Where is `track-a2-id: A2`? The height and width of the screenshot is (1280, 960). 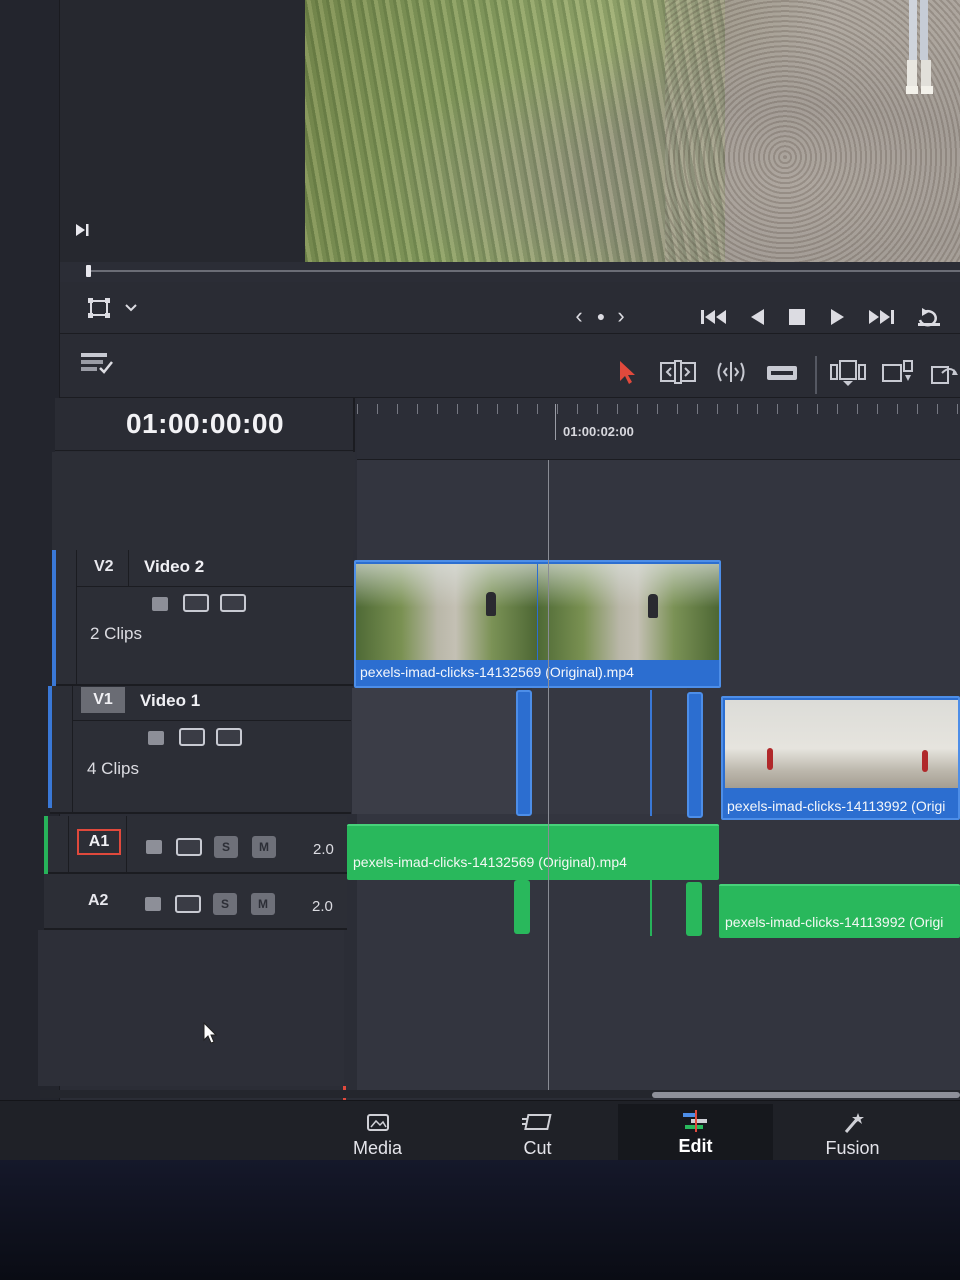 track-a2-id: A2 is located at coordinates (98, 901).